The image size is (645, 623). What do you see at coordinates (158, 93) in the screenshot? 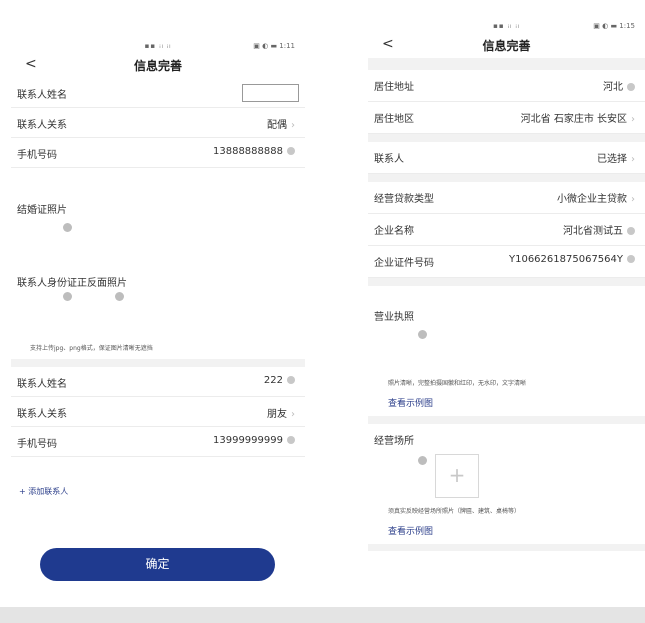
I see `contact-name-row: 联系人姓名` at bounding box center [158, 93].